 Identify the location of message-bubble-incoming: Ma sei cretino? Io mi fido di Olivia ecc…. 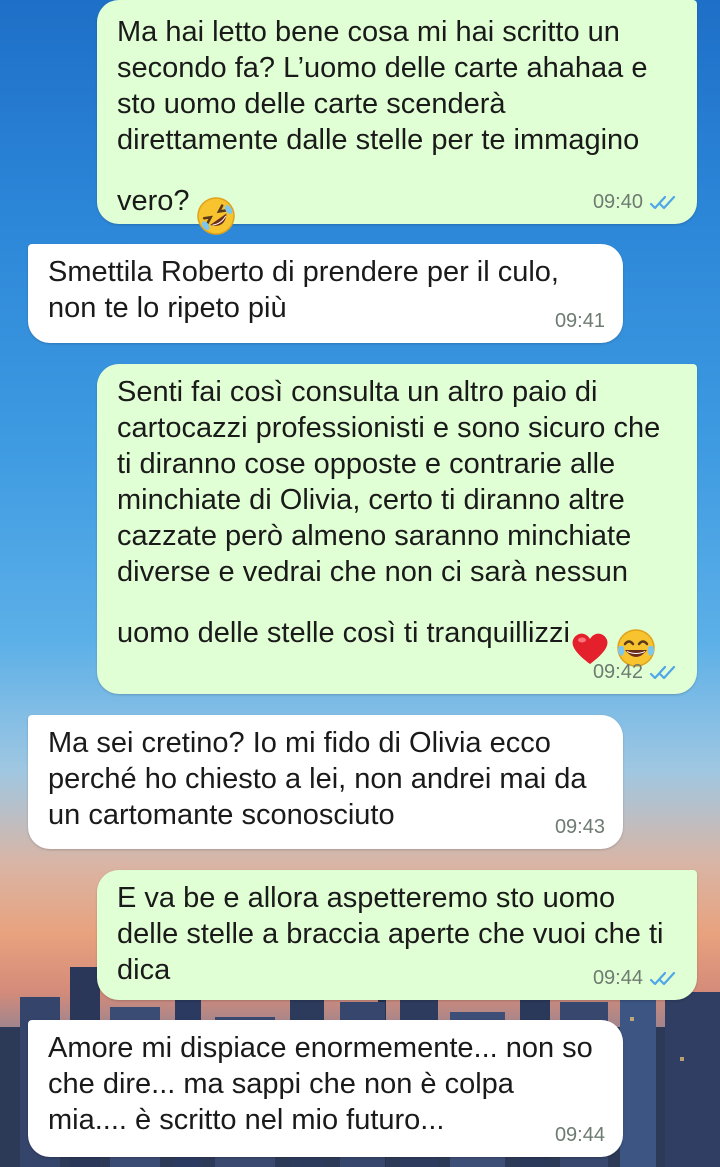
(325, 782).